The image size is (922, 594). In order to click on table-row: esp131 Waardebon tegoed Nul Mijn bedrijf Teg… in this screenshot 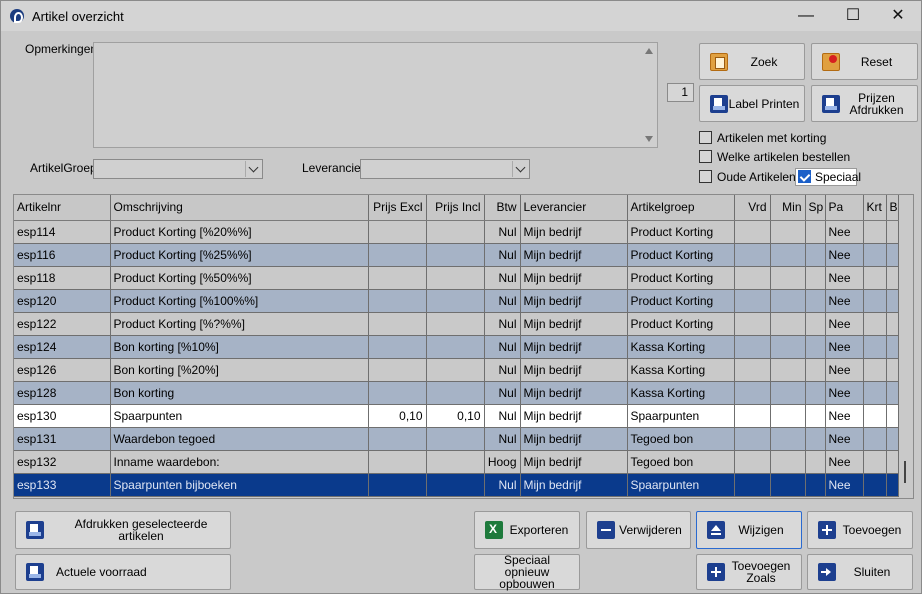, I will do `click(456, 439)`.